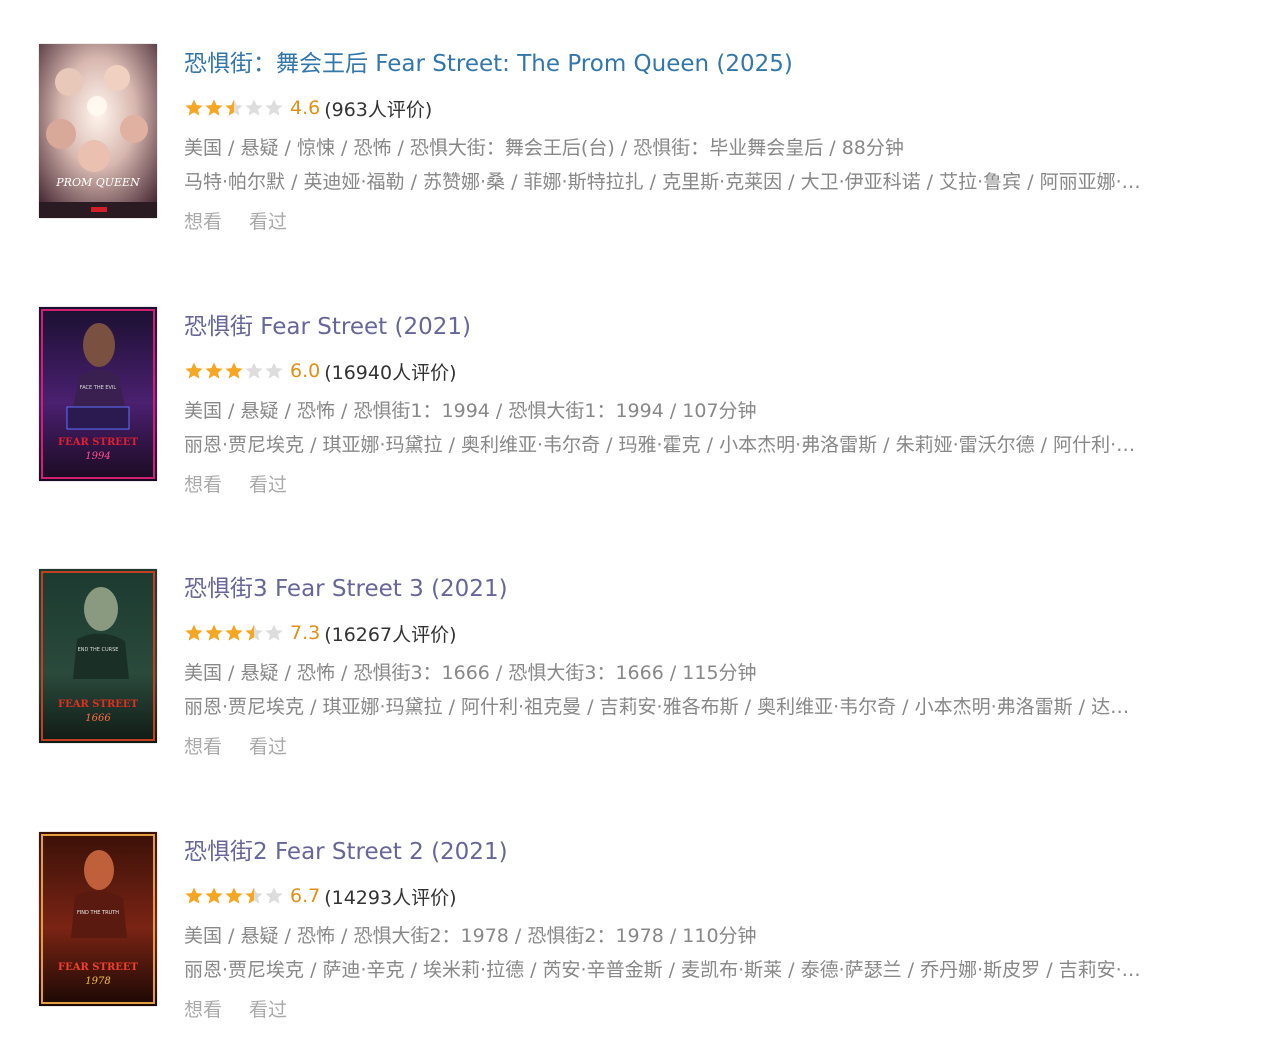 The height and width of the screenshot is (1053, 1280). What do you see at coordinates (98, 131) in the screenshot?
I see `prom-queen-poster-icon: PROM QUEEN` at bounding box center [98, 131].